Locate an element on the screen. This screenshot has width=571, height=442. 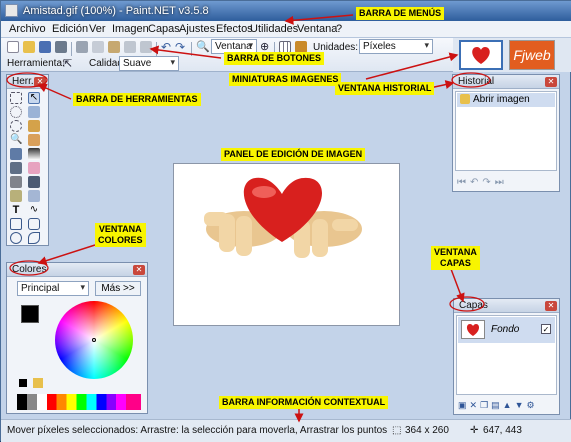
annotation-colors-line1: VENTANA is located at coordinates (120, 229).